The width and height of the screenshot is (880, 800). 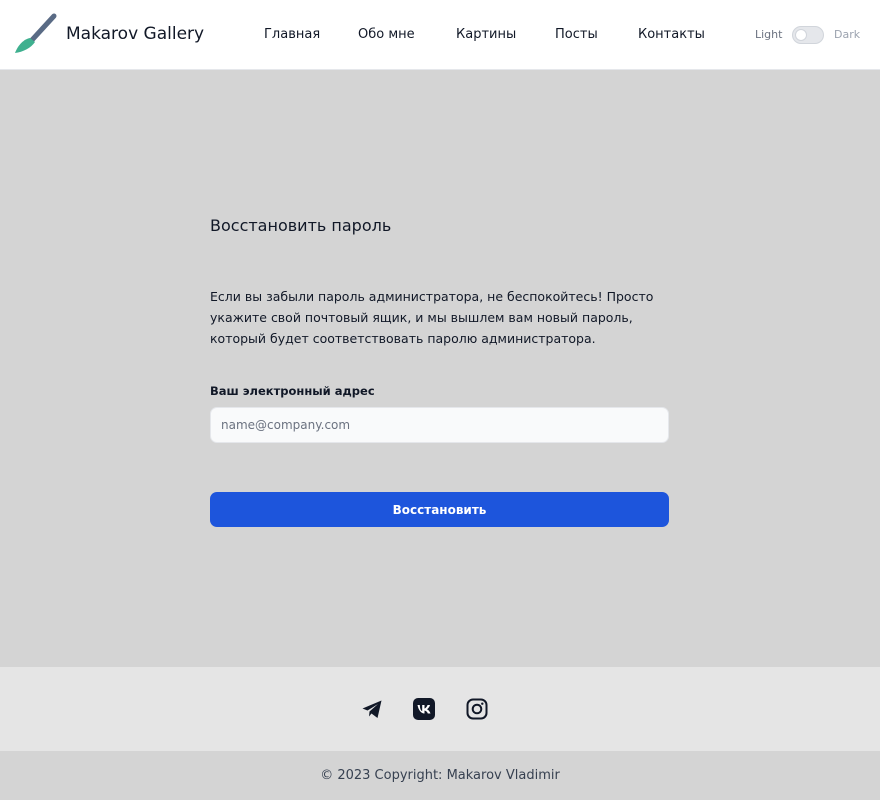 I want to click on page-title: Восстановить пароль, so click(x=301, y=225).